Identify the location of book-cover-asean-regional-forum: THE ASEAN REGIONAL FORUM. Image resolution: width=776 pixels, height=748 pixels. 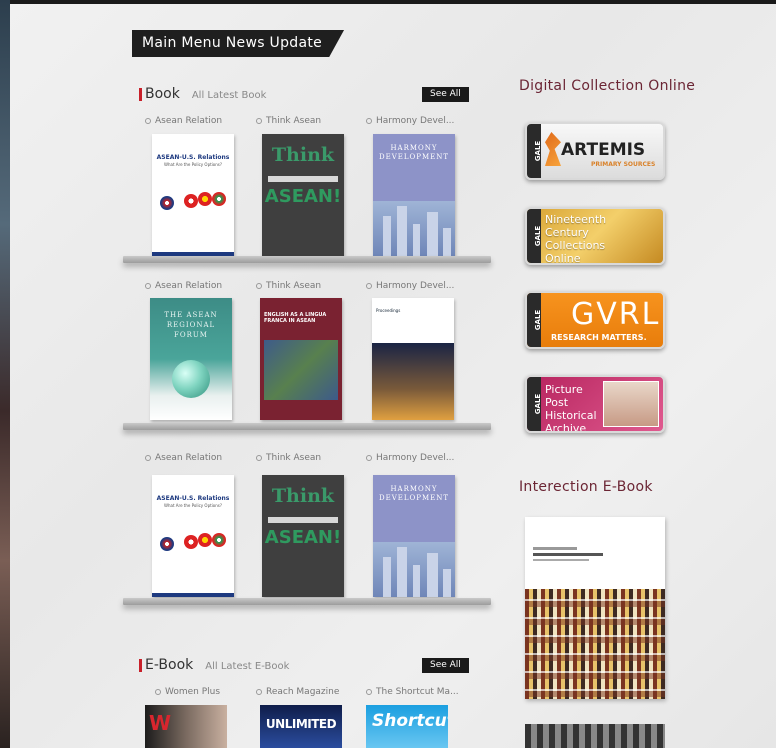
(191, 359).